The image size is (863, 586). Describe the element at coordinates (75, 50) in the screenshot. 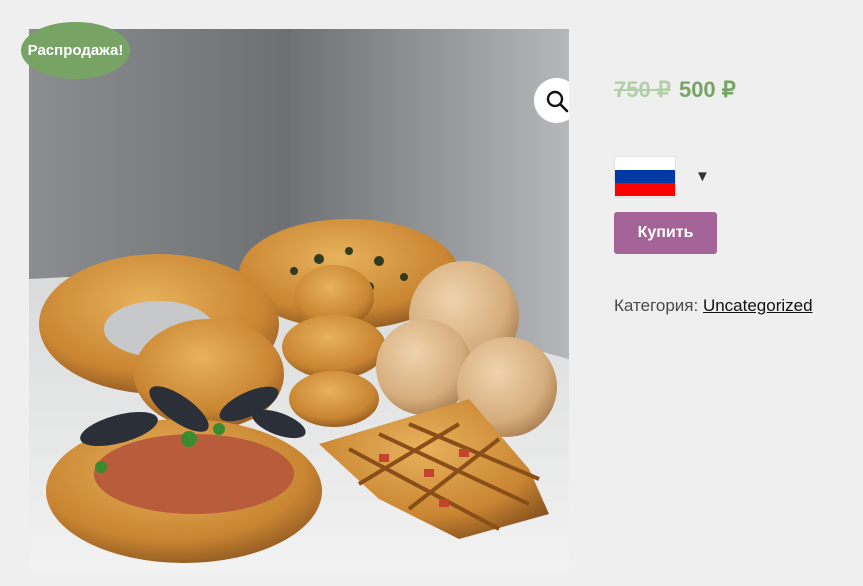

I see `sale-badge: Распродажа!` at that location.